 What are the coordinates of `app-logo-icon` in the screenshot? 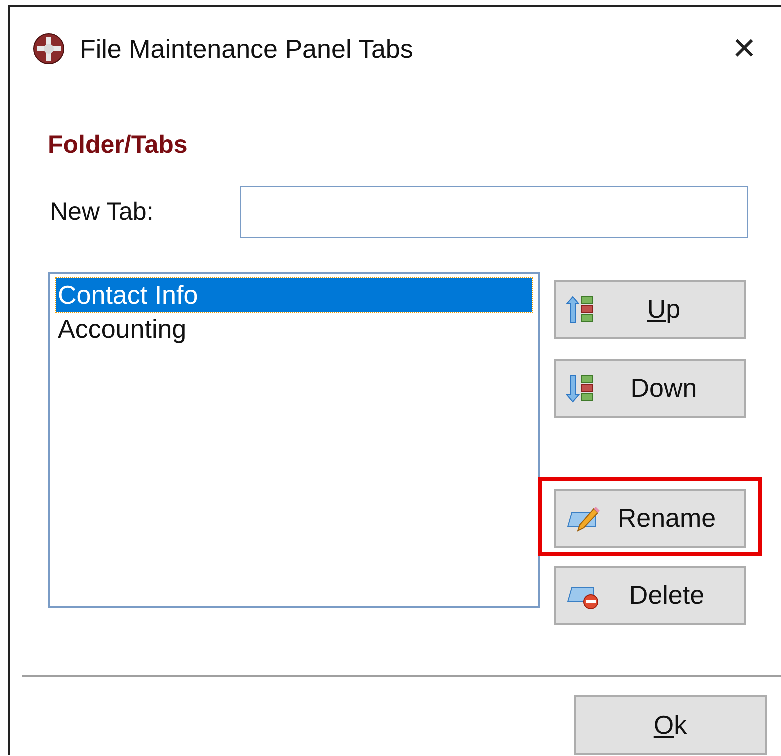 It's located at (49, 49).